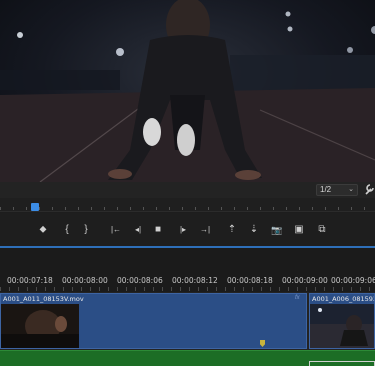 This screenshot has width=375, height=366. Describe the element at coordinates (322, 230) in the screenshot. I see `multi-camera-button: ⧉` at that location.